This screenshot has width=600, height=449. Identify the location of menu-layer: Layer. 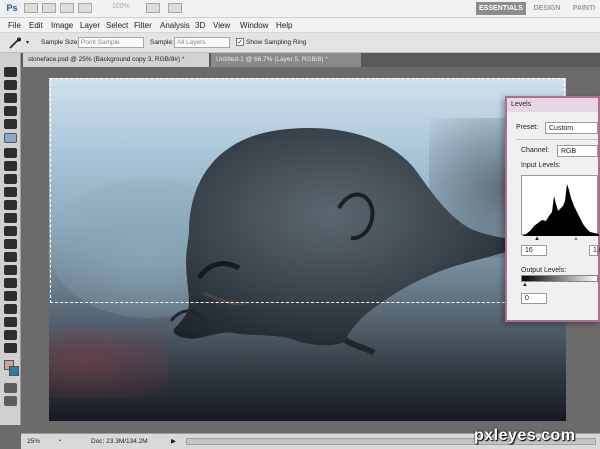
(90, 26).